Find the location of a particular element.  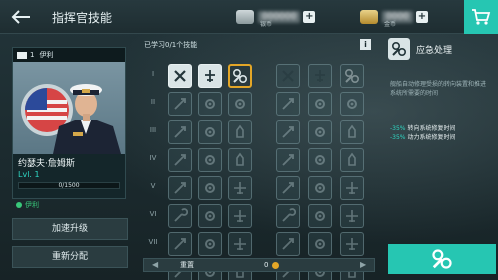

captain-level: Lvl. 1 is located at coordinates (29, 174).